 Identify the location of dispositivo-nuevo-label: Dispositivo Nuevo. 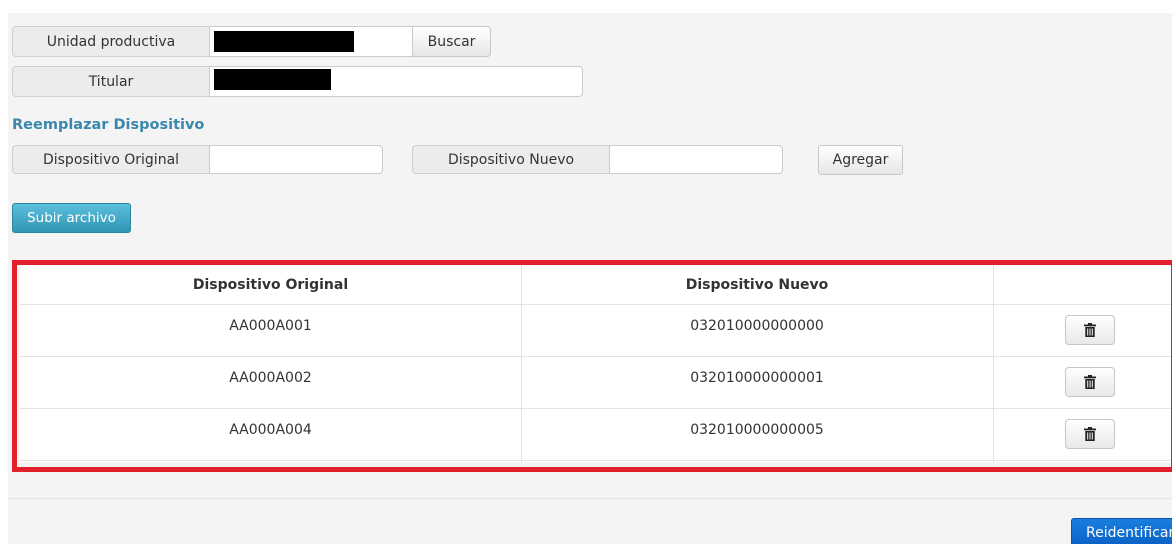
(511, 159).